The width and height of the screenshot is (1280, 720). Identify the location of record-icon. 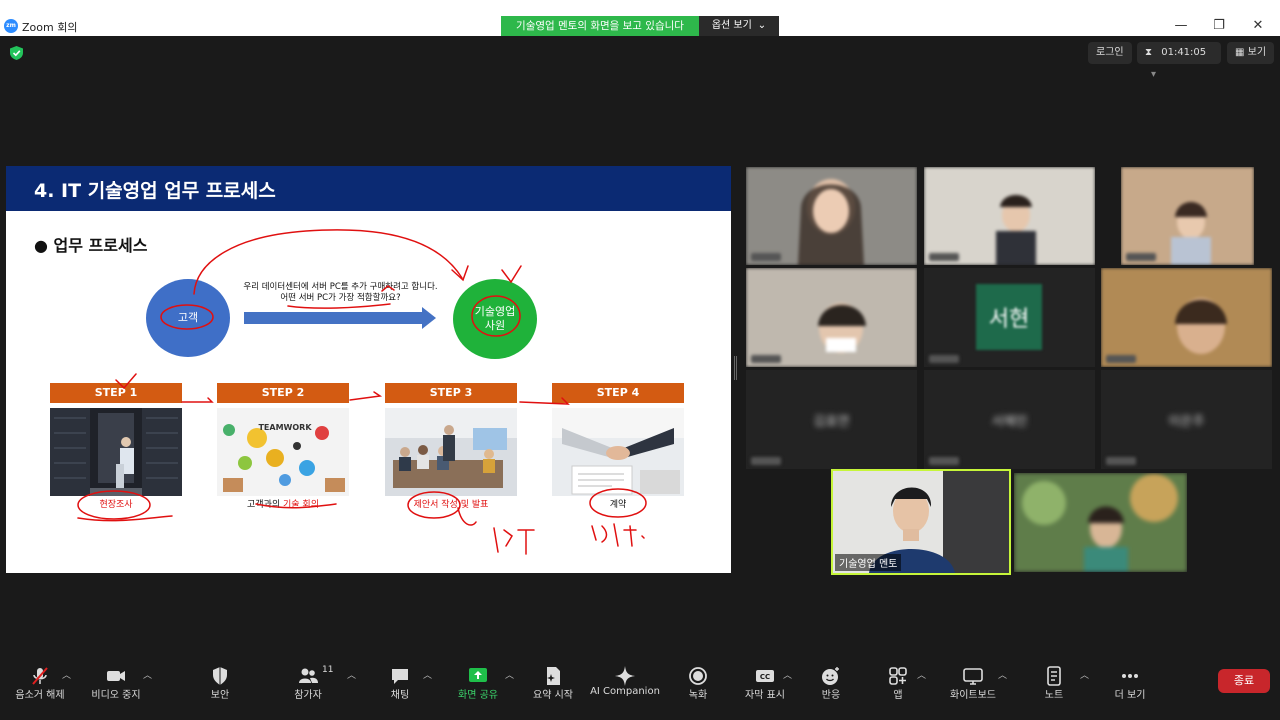
(698, 676).